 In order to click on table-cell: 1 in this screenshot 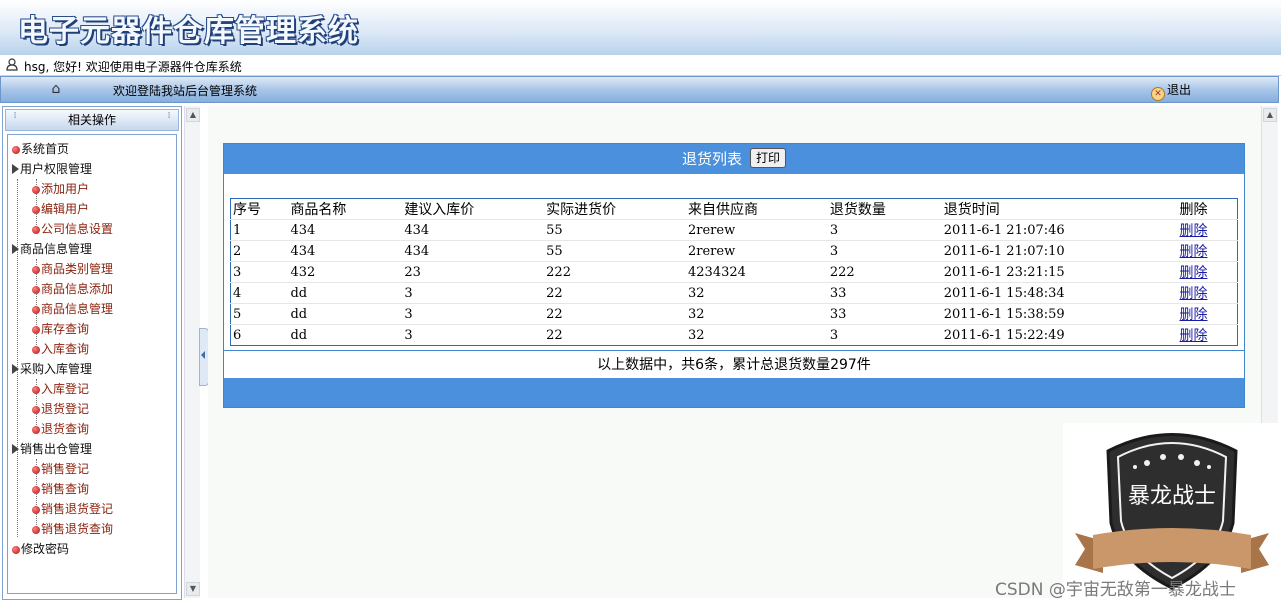, I will do `click(259, 230)`.